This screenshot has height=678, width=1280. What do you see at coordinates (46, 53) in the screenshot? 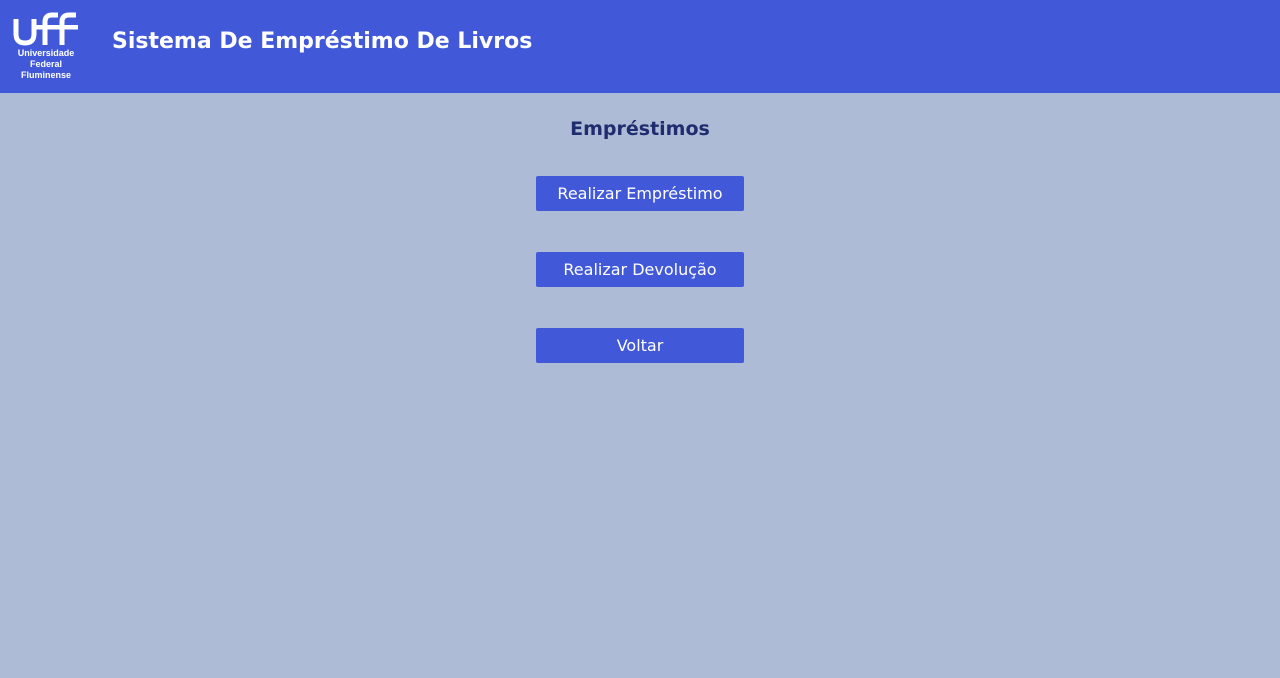
I see `logo-line-1: Universidade` at bounding box center [46, 53].